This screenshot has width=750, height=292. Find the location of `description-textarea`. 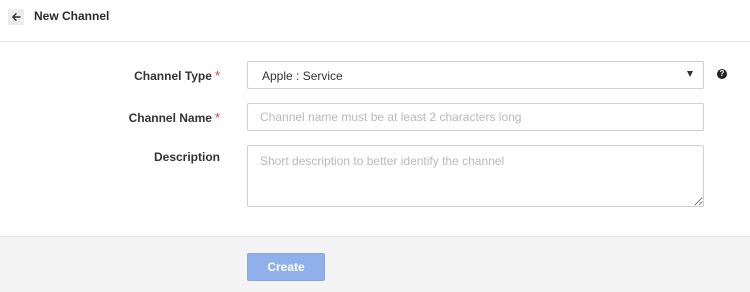

description-textarea is located at coordinates (475, 176).